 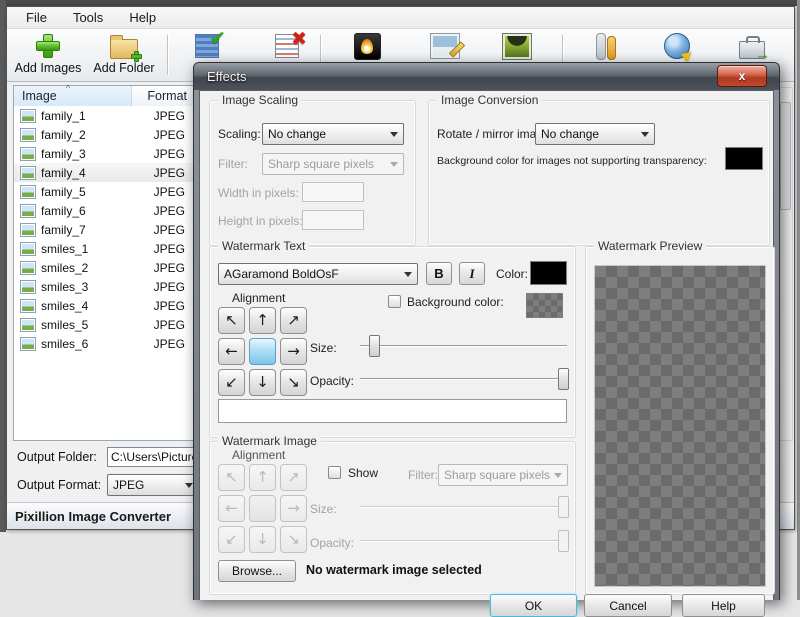 I want to click on output-format-value: JPEG, so click(x=129, y=485).